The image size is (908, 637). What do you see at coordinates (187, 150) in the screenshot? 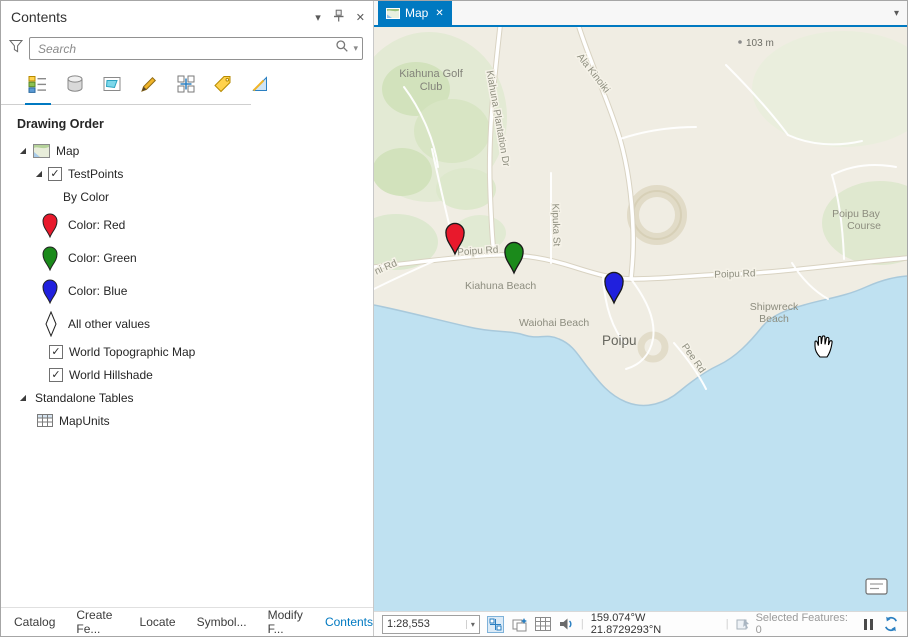
I see `tree-item-map: ◢ Map` at bounding box center [187, 150].